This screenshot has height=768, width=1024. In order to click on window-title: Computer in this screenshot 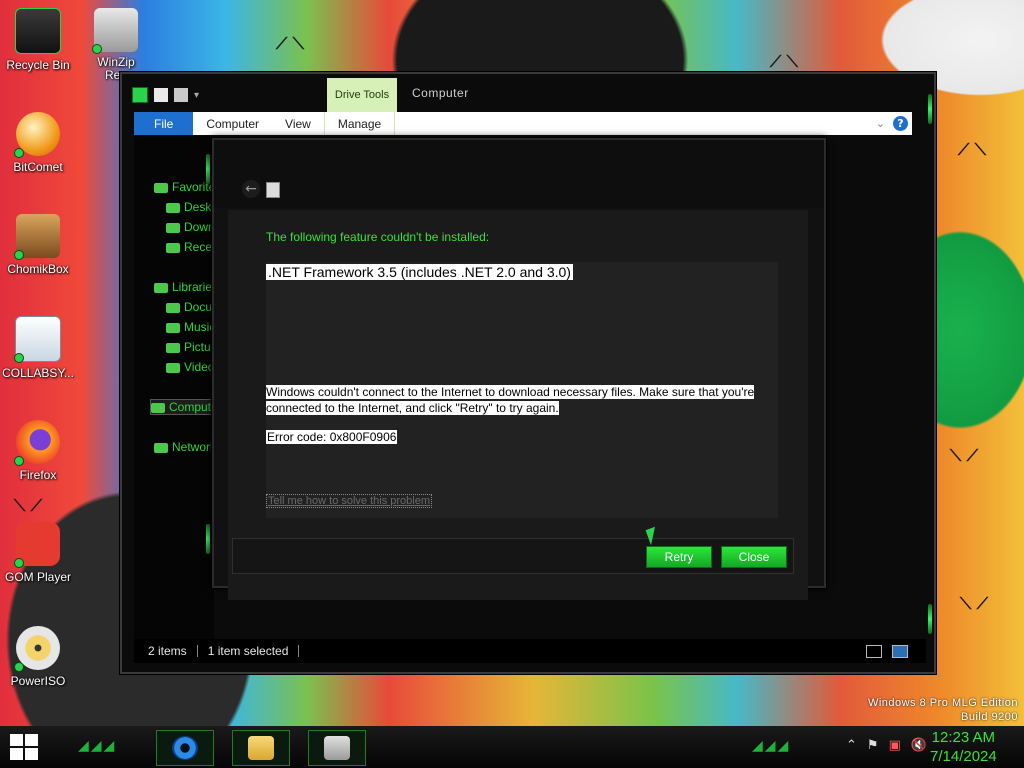, I will do `click(440, 93)`.